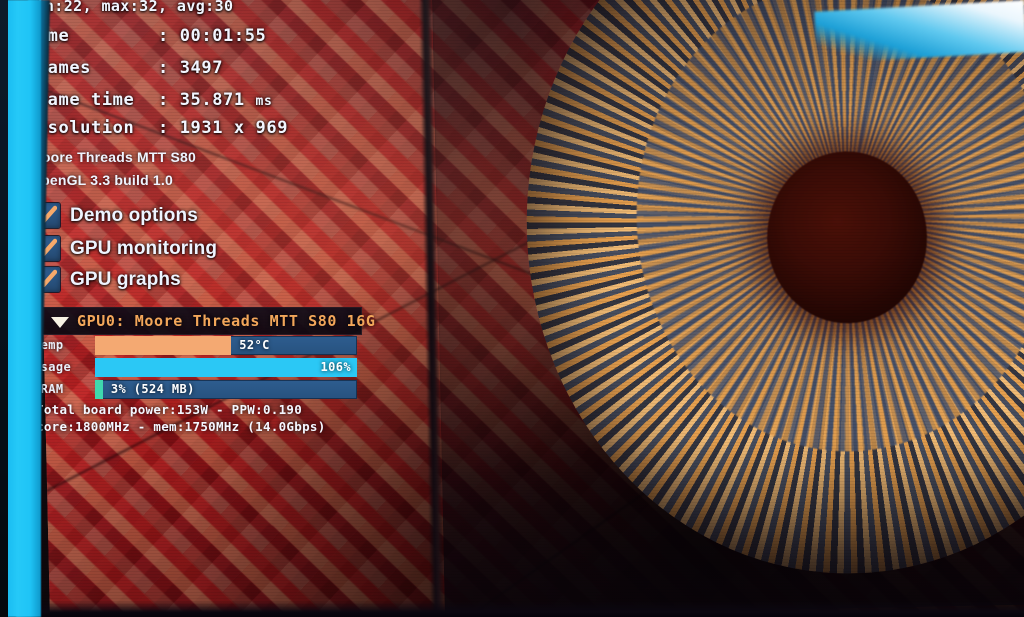  I want to click on metric-track-temp: 52°C, so click(226, 345).